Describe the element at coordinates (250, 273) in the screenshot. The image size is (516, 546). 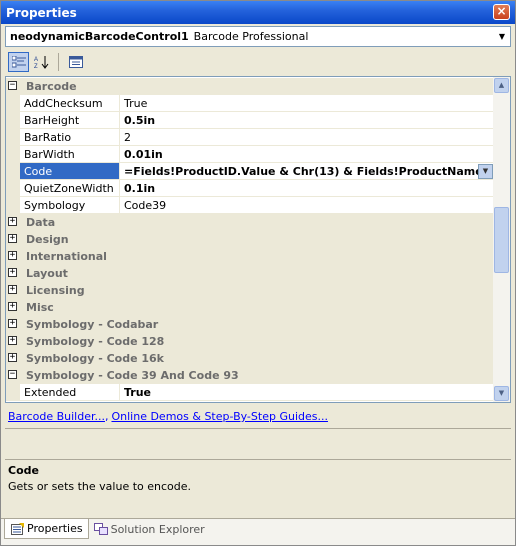
I see `category-row-layout: + Layout` at that location.